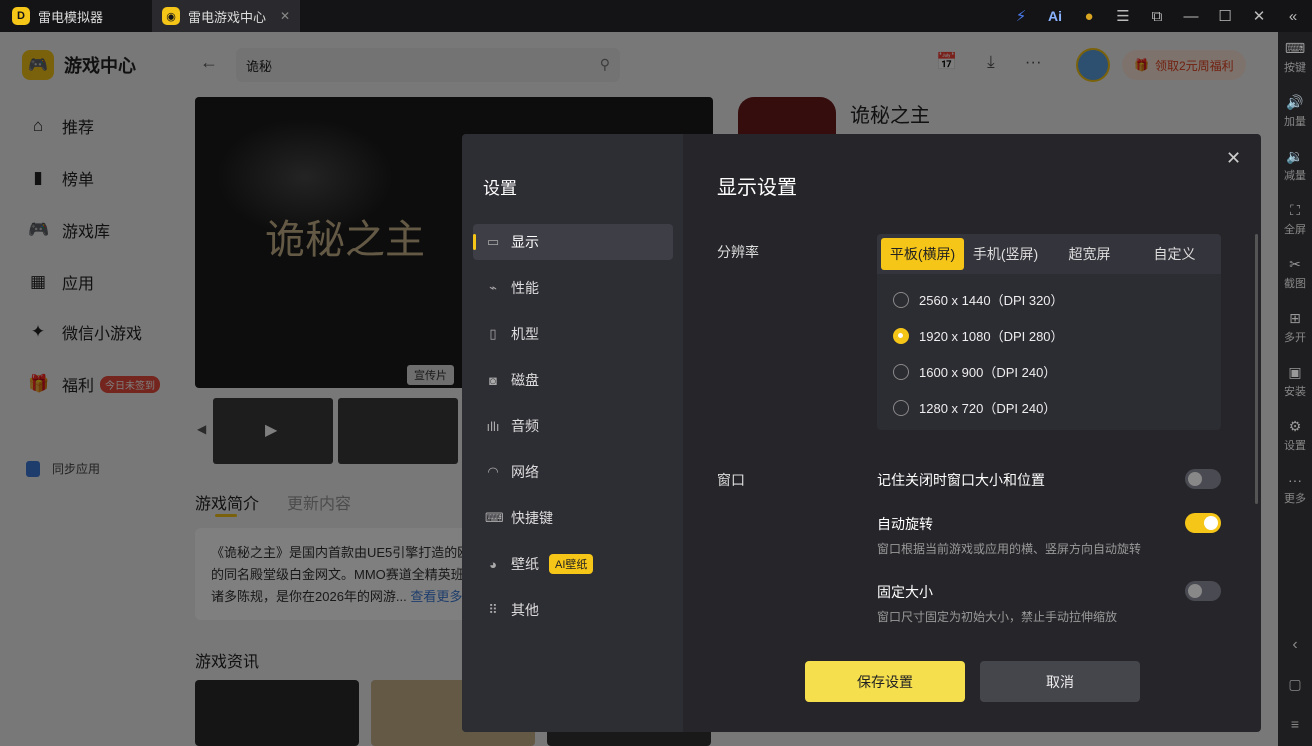 The height and width of the screenshot is (746, 1312). I want to click on recent-nav-icon: ≡, so click(1295, 724).